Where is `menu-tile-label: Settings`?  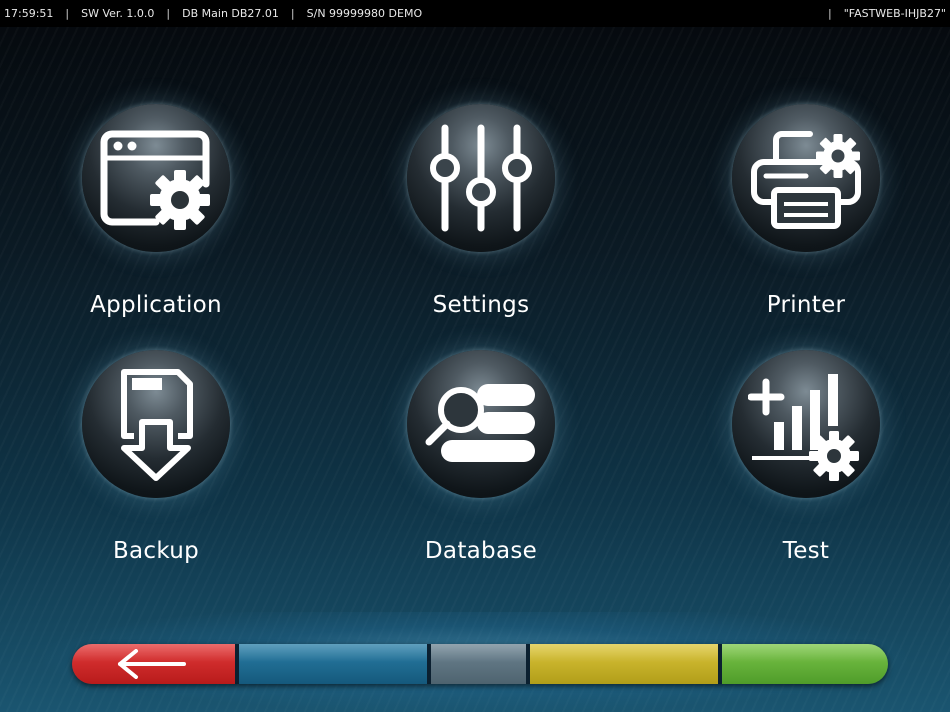
menu-tile-label: Settings is located at coordinates (481, 305).